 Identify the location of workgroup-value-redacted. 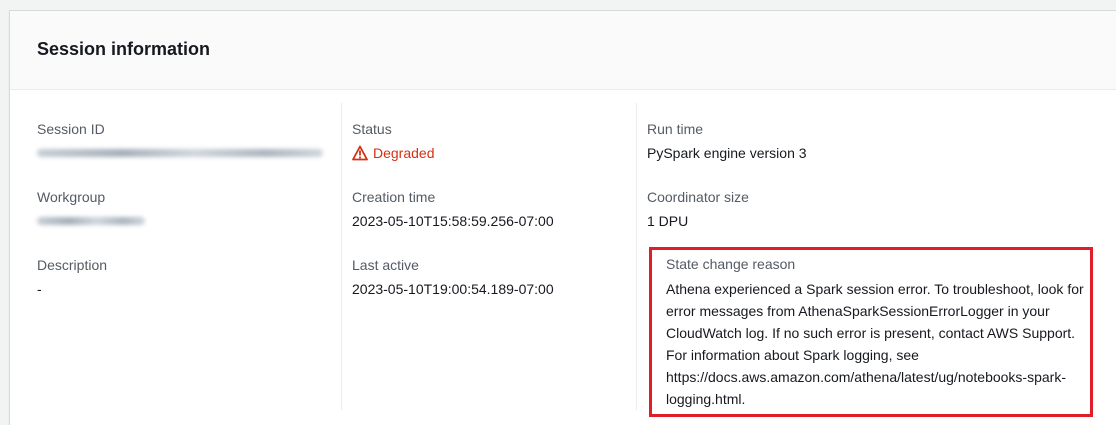
(91, 221).